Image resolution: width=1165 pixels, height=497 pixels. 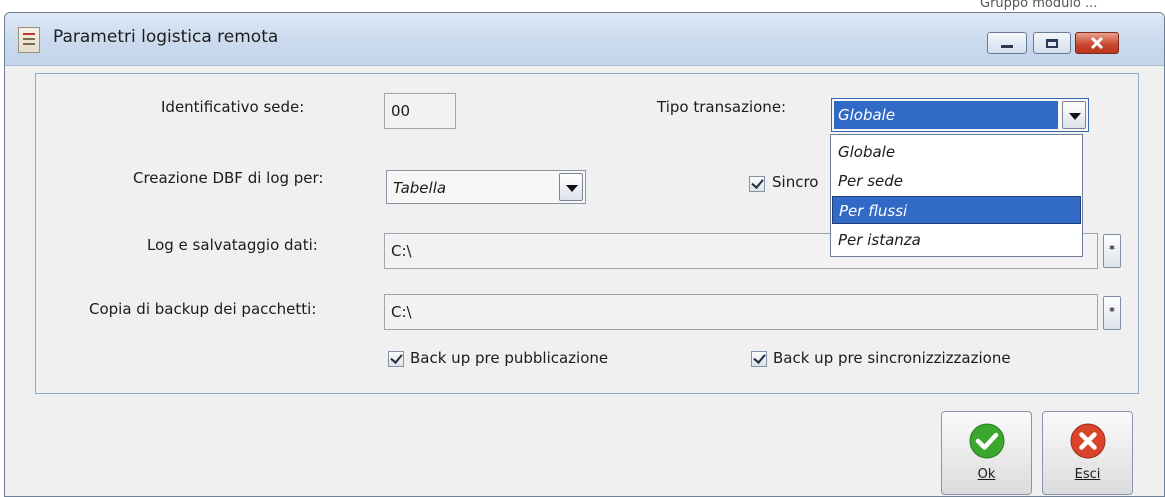 What do you see at coordinates (203, 309) in the screenshot?
I see `copia-backup-label: Copia di backup dei pacchetti:` at bounding box center [203, 309].